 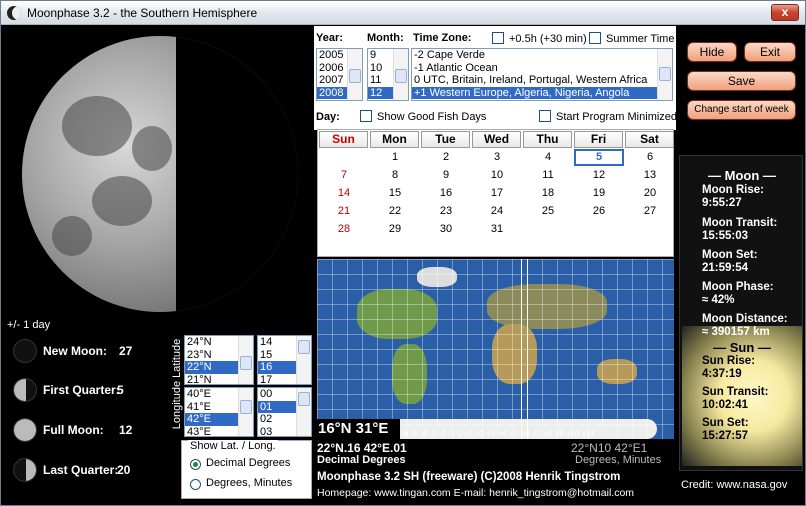 I want to click on change-week-button: Change start of week, so click(x=741, y=110).